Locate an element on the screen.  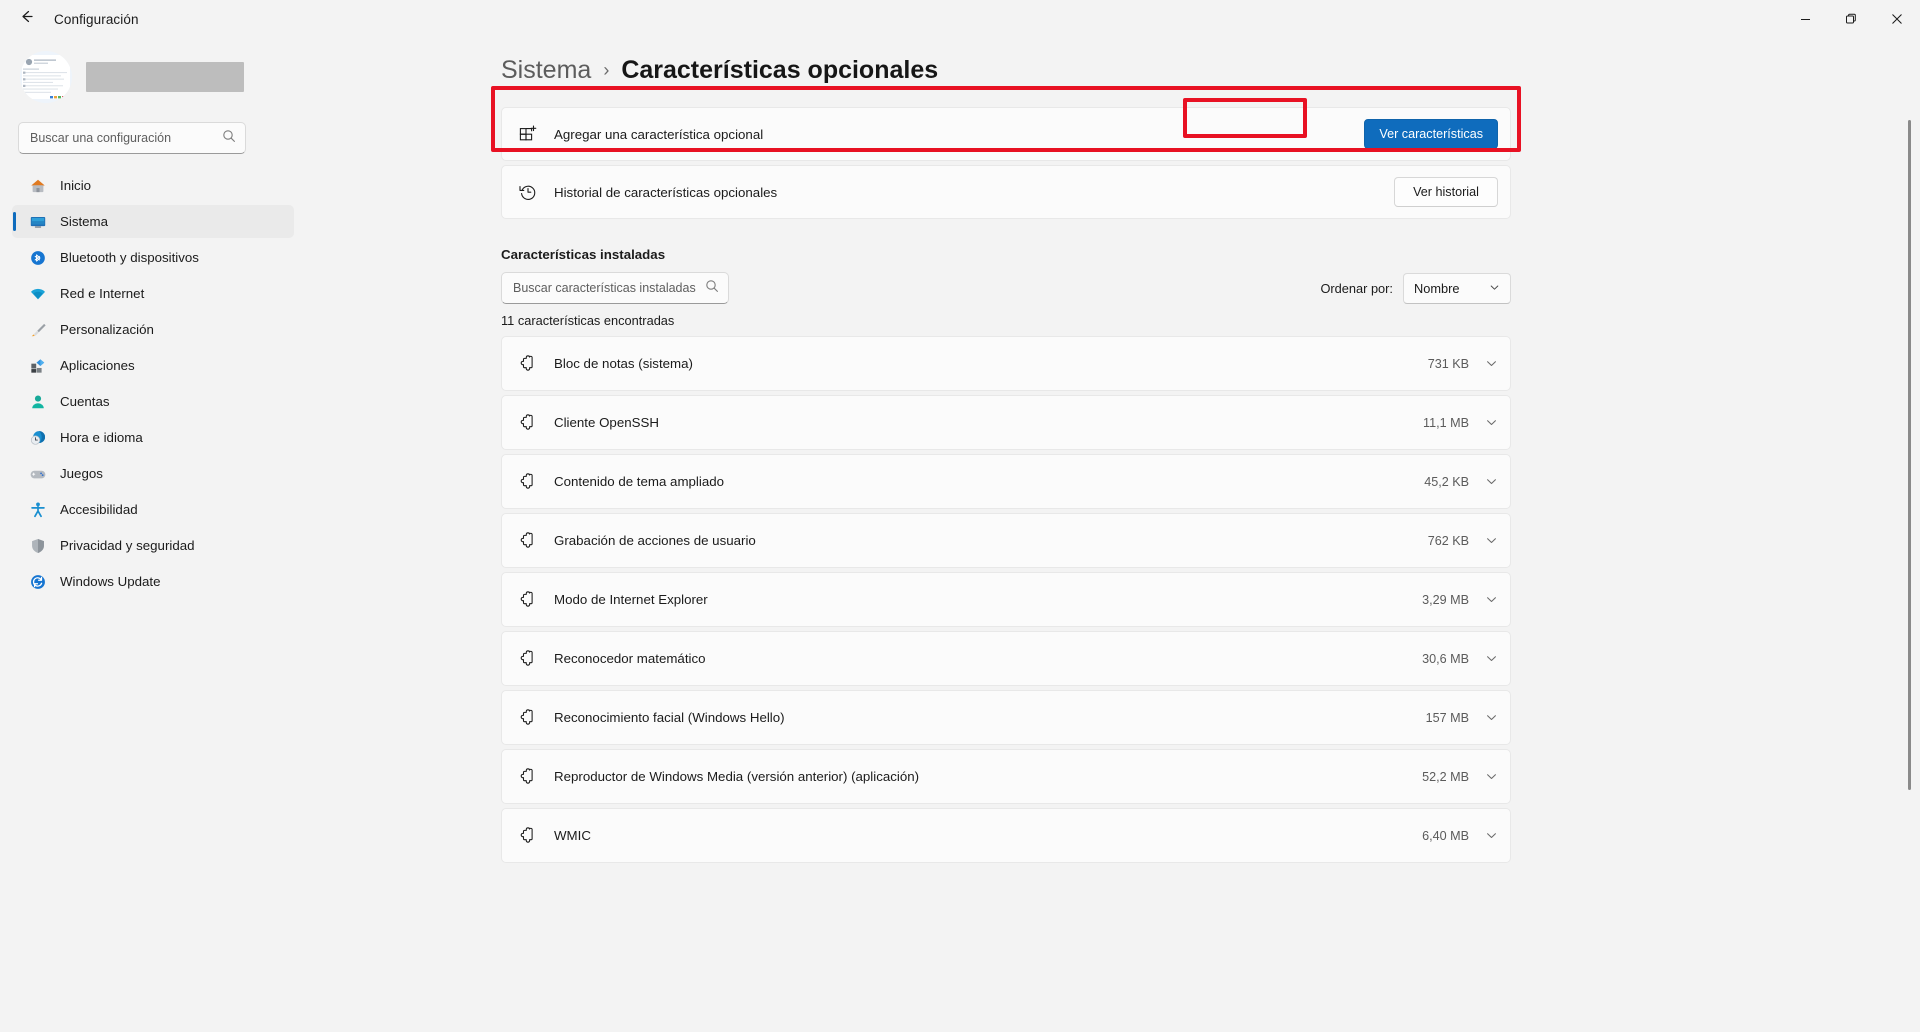
sort-select: Nombre is located at coordinates (1457, 288).